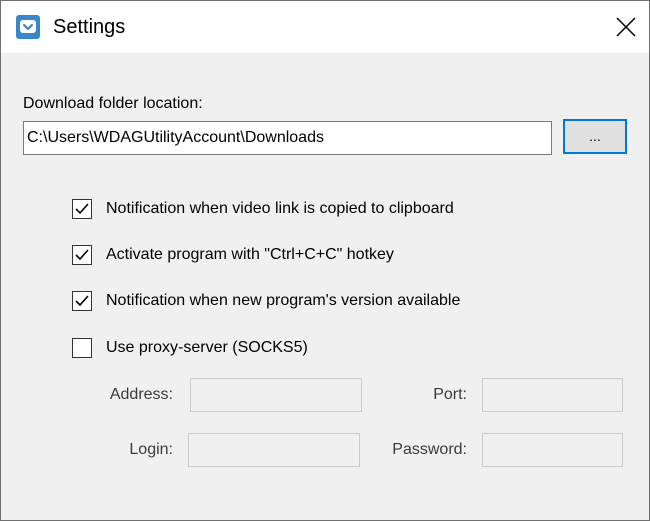 This screenshot has height=521, width=650. I want to click on close-icon, so click(626, 27).